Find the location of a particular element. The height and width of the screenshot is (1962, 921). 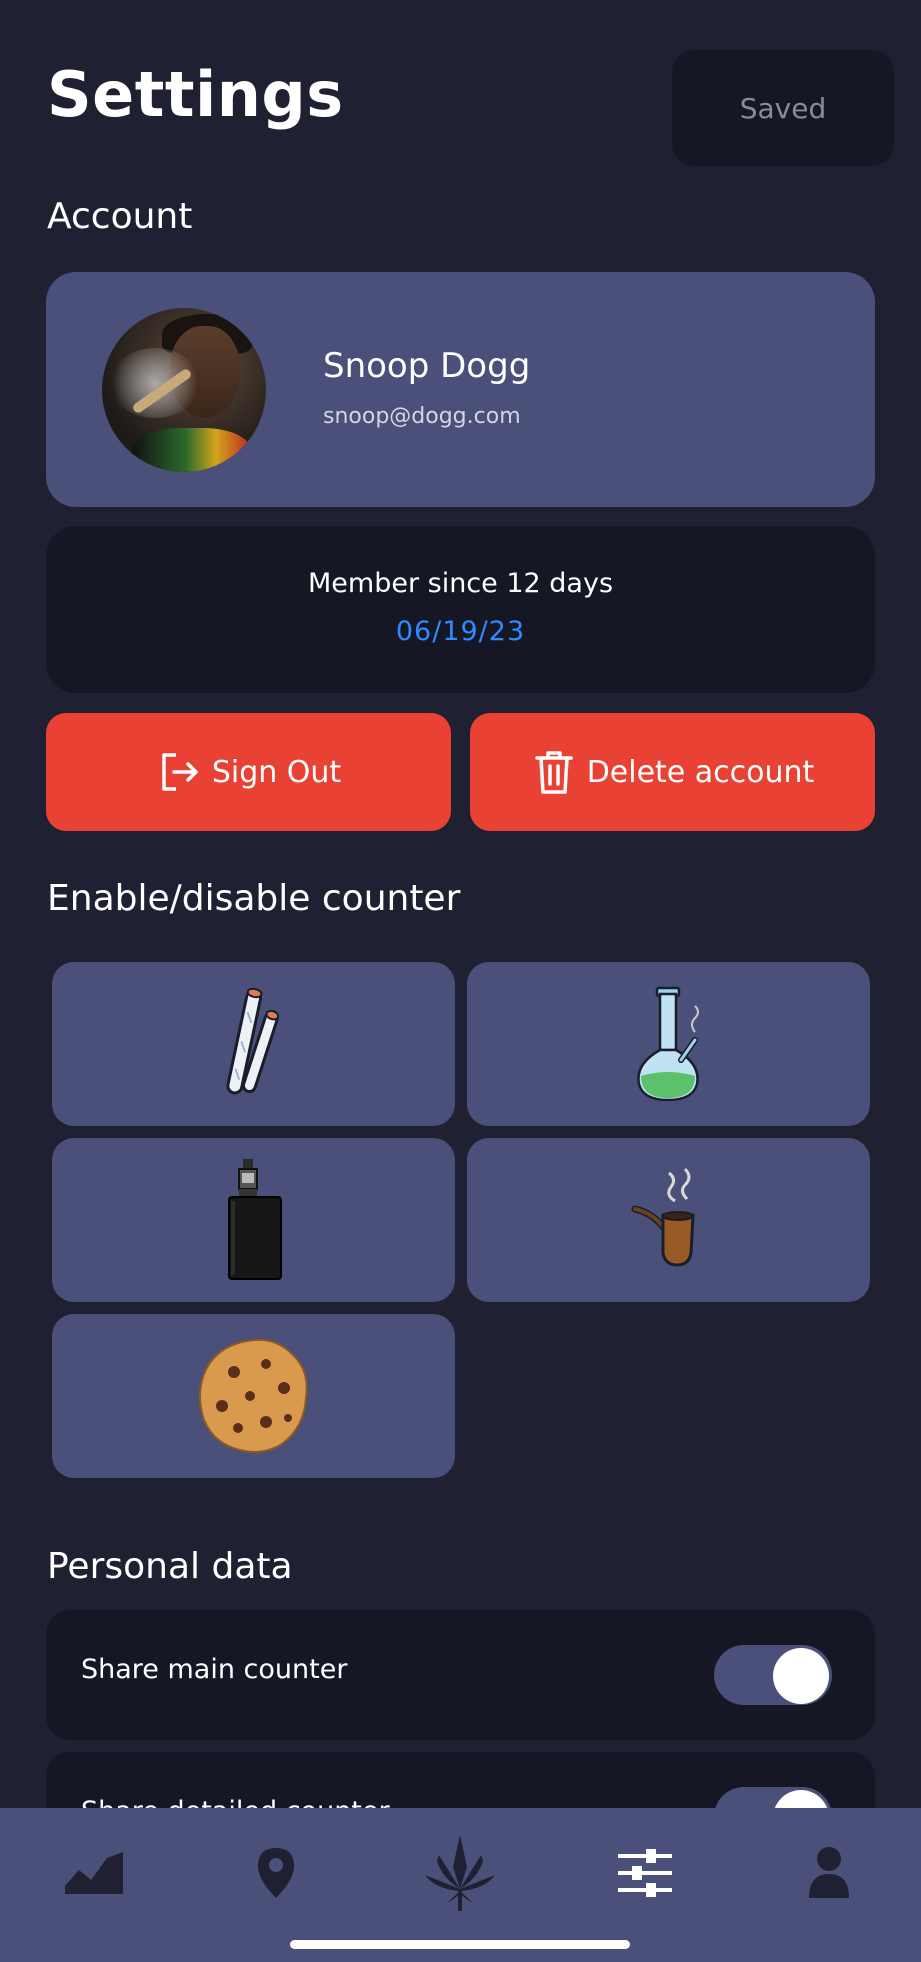

sign-out-button: Sign Out is located at coordinates (248, 772).